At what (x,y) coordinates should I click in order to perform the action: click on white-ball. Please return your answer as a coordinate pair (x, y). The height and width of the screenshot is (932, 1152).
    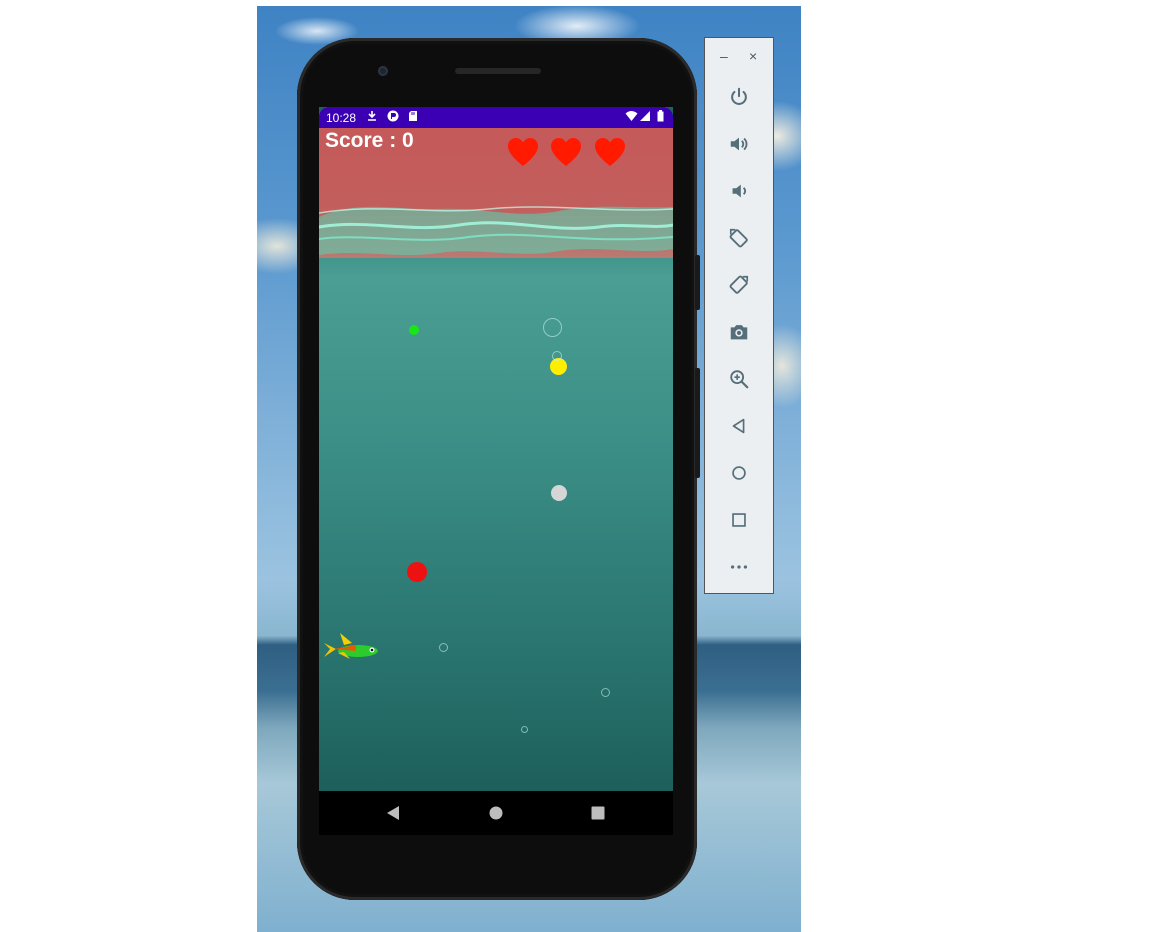
    Looking at the image, I should click on (559, 493).